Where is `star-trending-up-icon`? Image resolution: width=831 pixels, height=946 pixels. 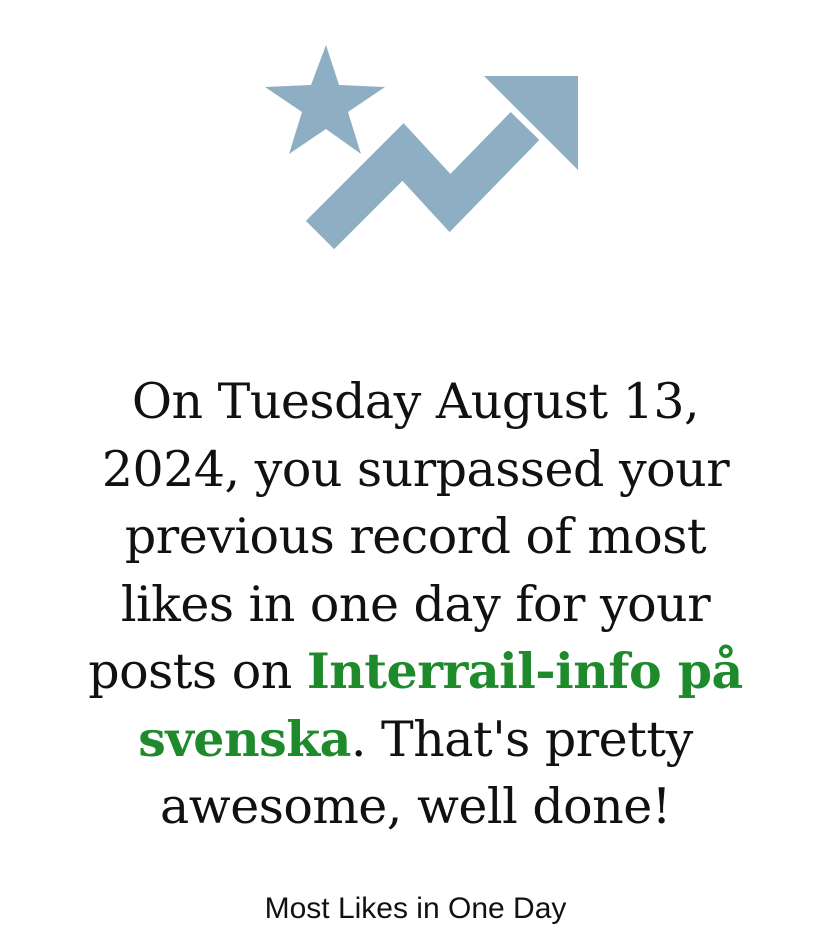 star-trending-up-icon is located at coordinates (425, 147).